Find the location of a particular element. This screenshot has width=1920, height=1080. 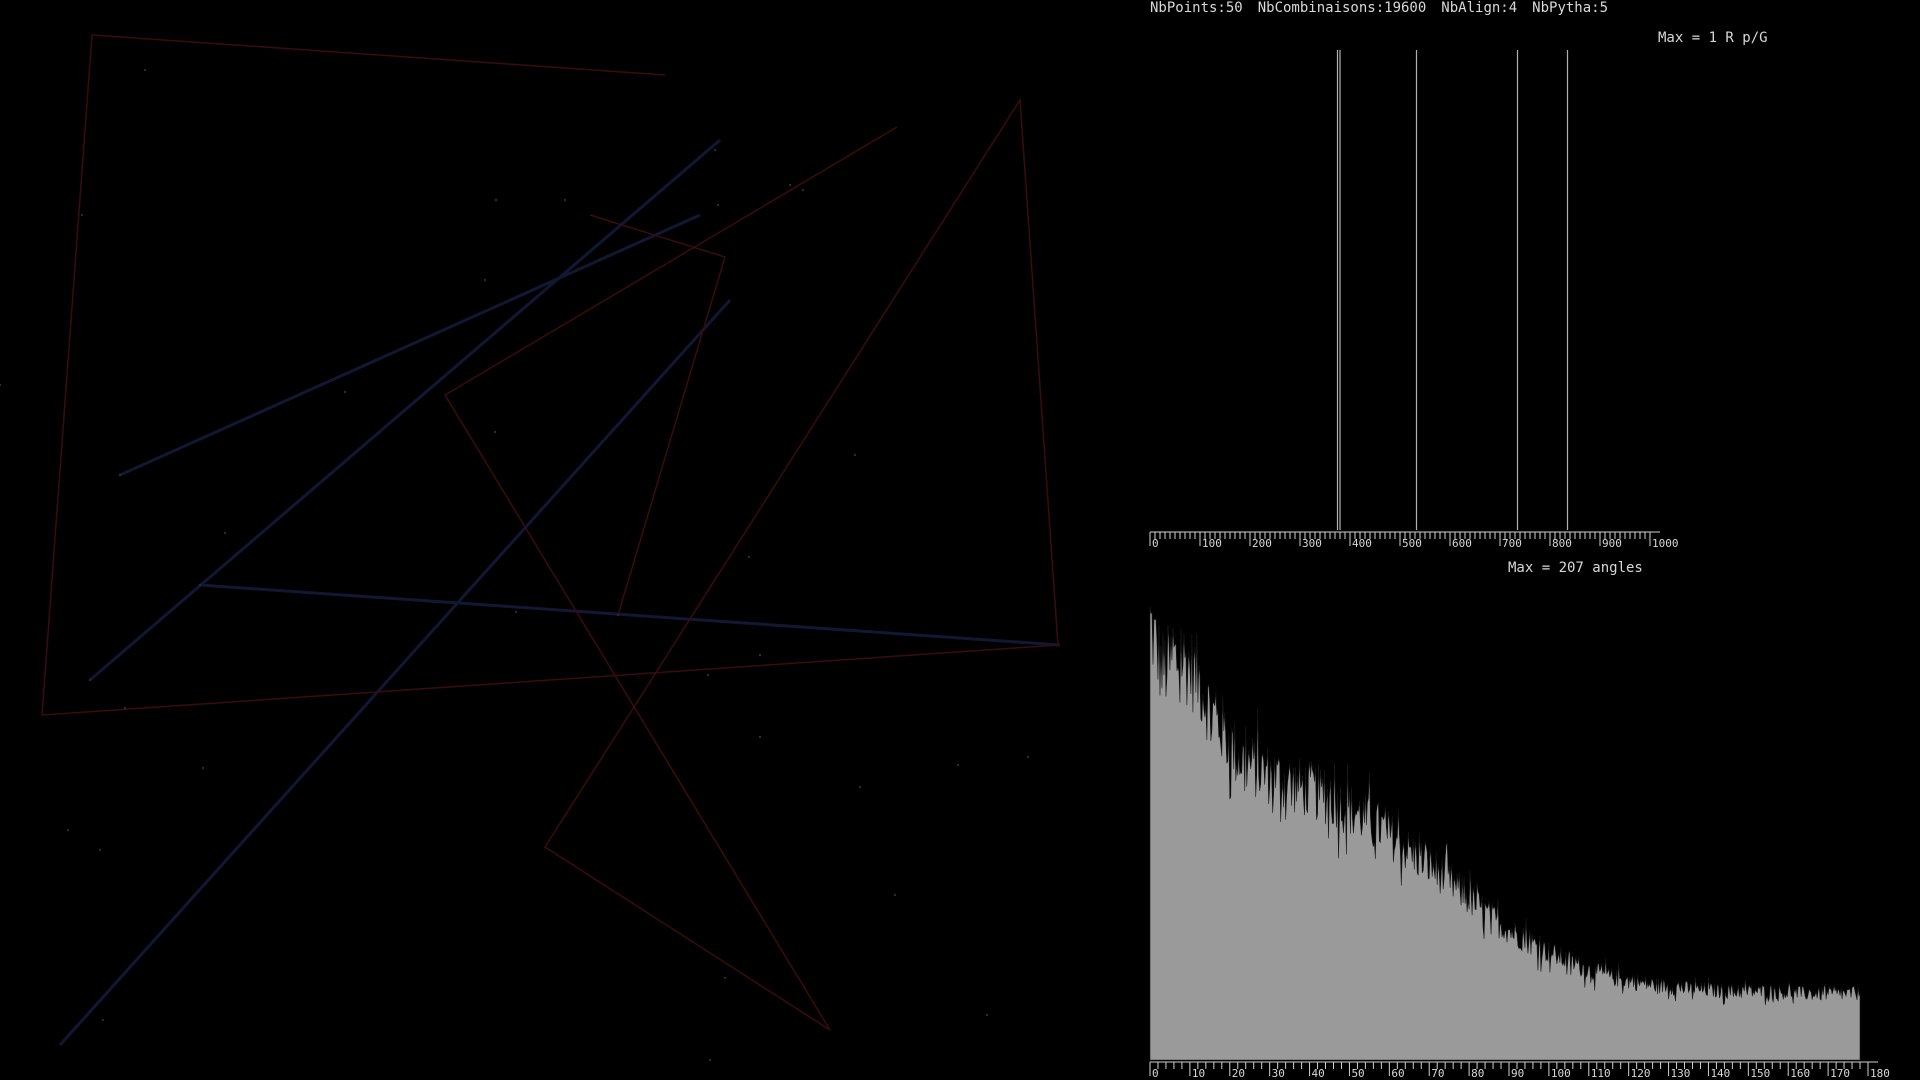

angle-tick-label: 180 is located at coordinates (1880, 1073).